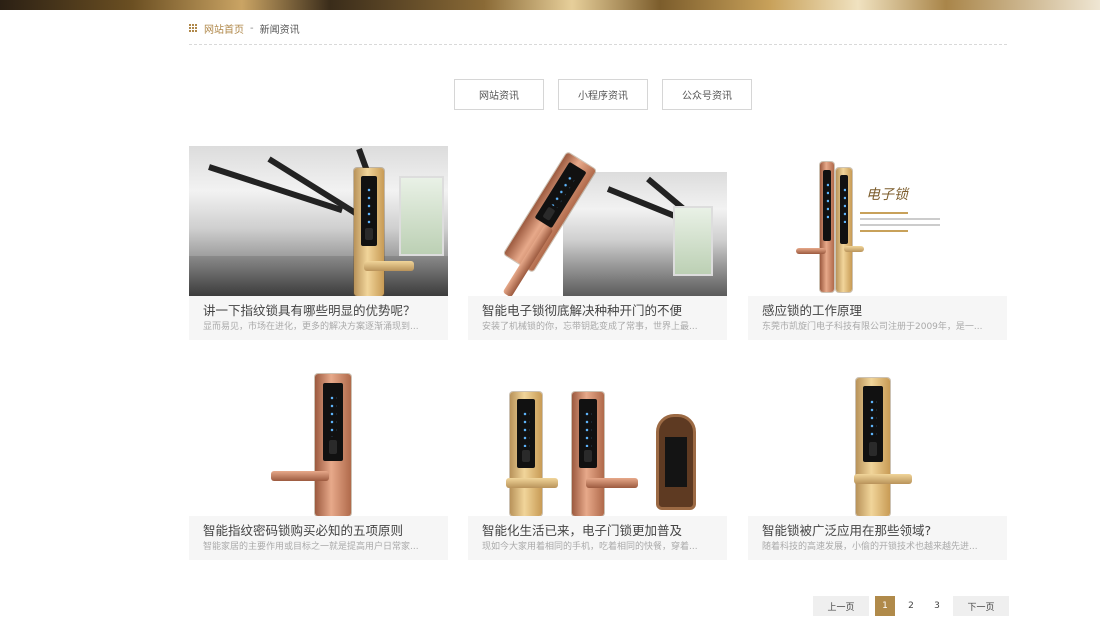 The image size is (1100, 618). I want to click on news-title: 智能指纹密码锁购买必知的五项原则, so click(318, 531).